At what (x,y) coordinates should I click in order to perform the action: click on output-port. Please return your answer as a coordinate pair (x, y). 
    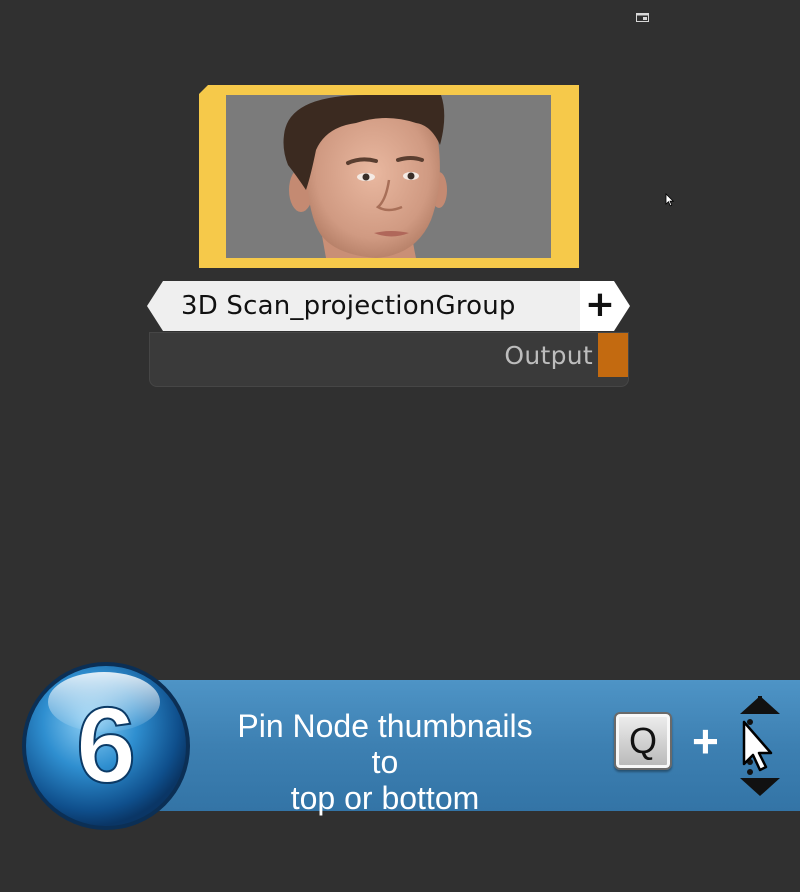
    Looking at the image, I should click on (613, 355).